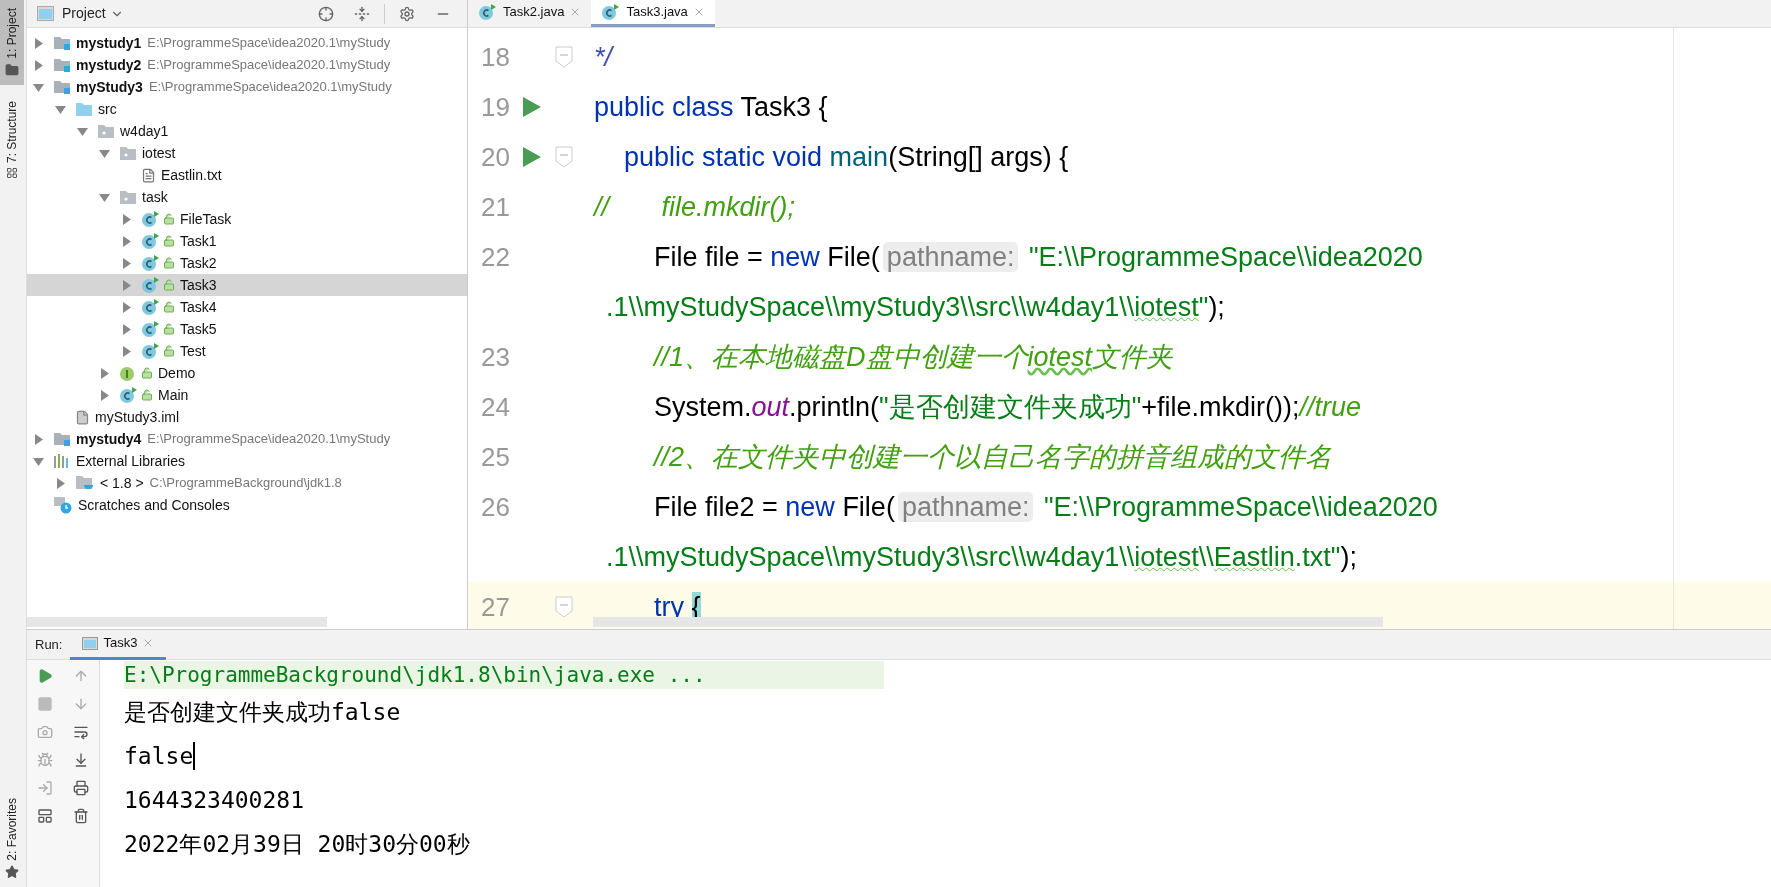 This screenshot has width=1771, height=887. What do you see at coordinates (12, 139) in the screenshot?
I see `tool-window-tab: 7: Structure` at bounding box center [12, 139].